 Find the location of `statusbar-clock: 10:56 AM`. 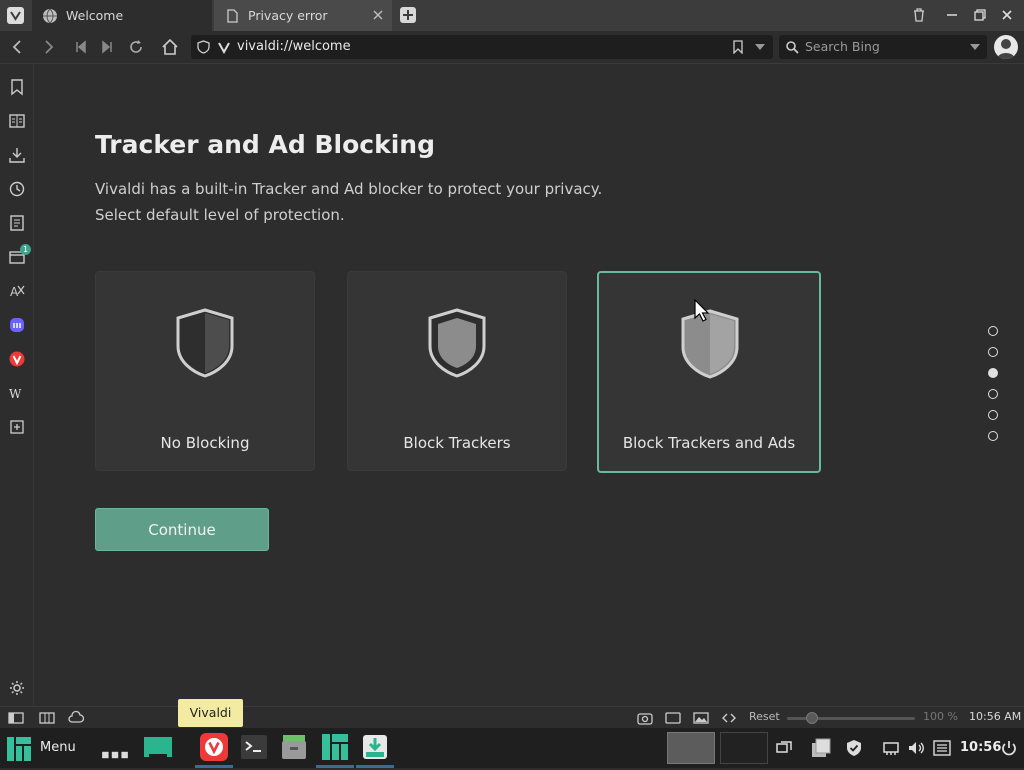

statusbar-clock: 10:56 AM is located at coordinates (995, 716).